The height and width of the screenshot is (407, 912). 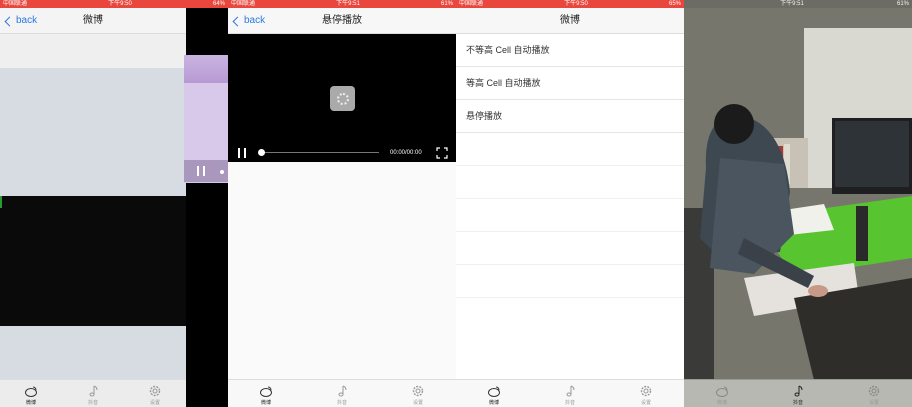 I want to click on list-item-unequal-height: 不等高 Cell 自动播放, so click(x=570, y=50).